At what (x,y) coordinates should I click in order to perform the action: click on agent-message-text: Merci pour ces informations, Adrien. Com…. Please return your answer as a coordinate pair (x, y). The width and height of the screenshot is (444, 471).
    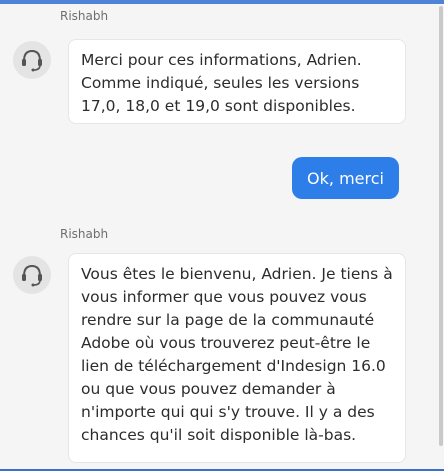
    Looking at the image, I should click on (221, 83).